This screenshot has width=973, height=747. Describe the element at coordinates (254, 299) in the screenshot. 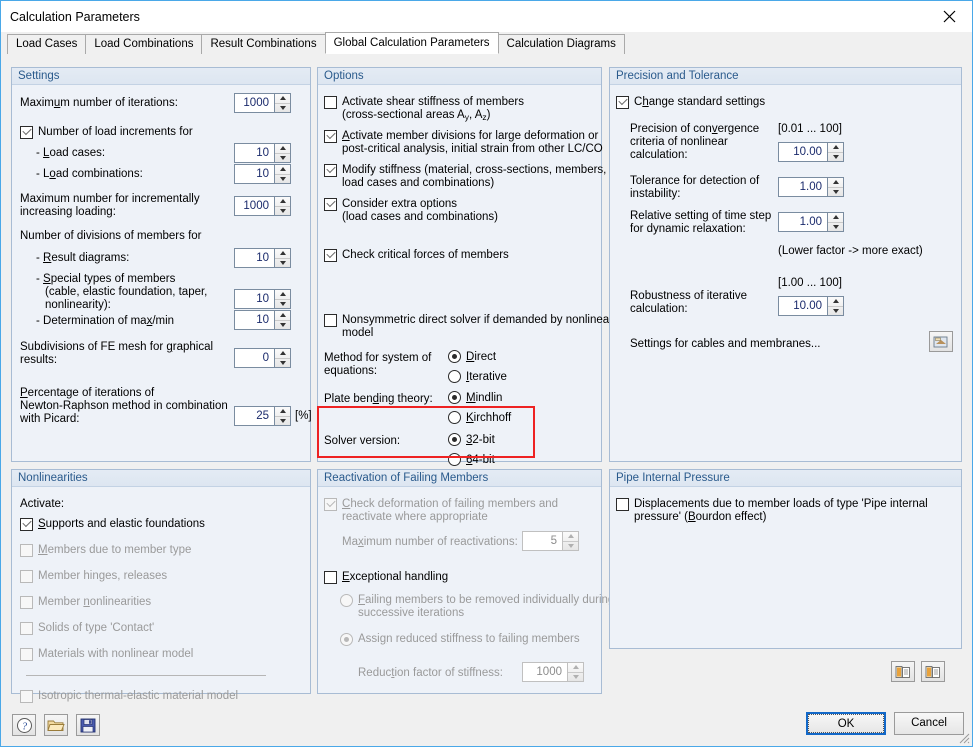

I see `special-types-value: 10` at that location.